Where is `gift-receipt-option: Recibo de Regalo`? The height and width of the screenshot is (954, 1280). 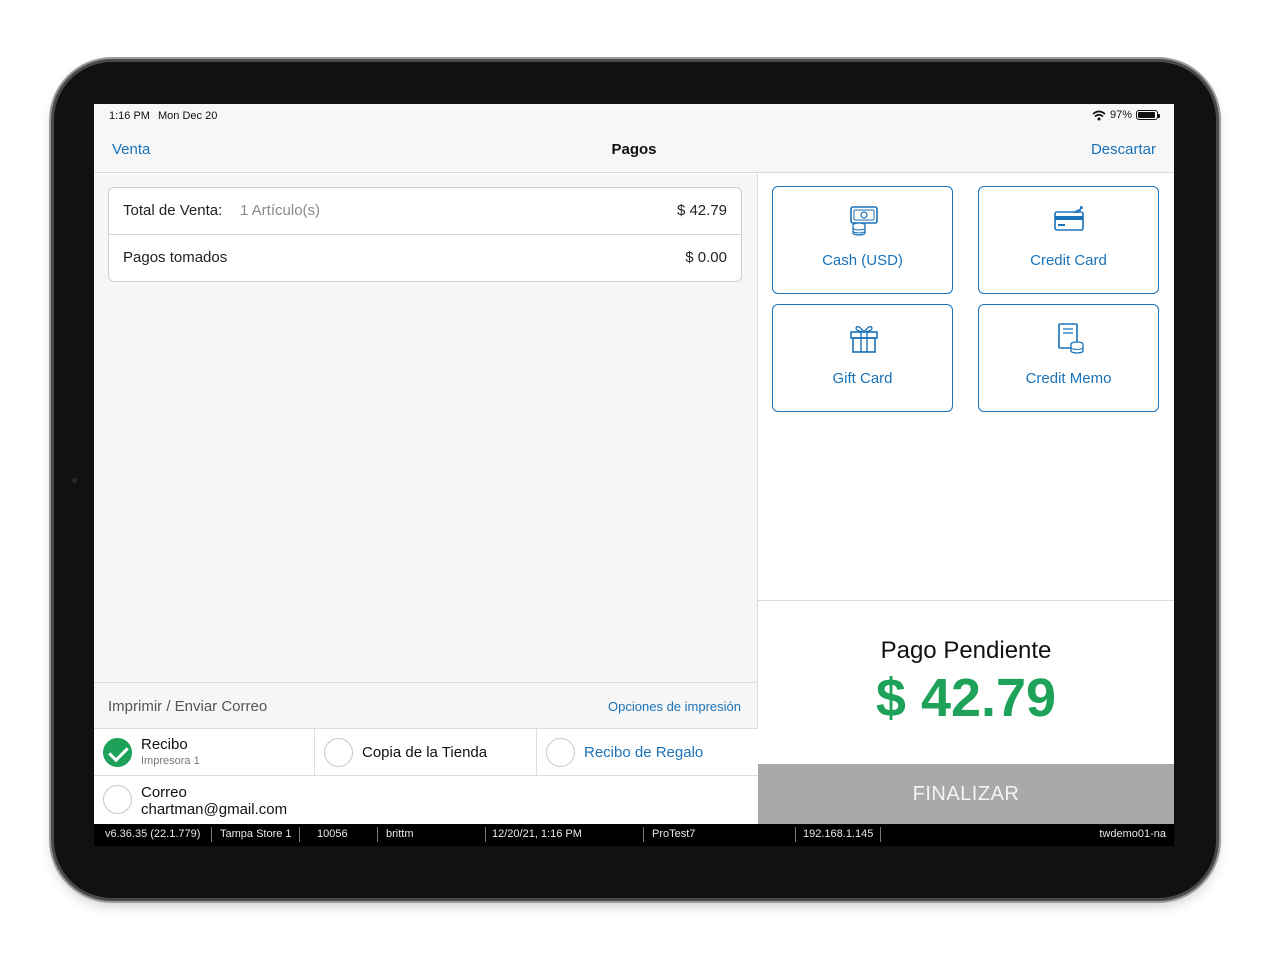
gift-receipt-option: Recibo de Regalo is located at coordinates (647, 752).